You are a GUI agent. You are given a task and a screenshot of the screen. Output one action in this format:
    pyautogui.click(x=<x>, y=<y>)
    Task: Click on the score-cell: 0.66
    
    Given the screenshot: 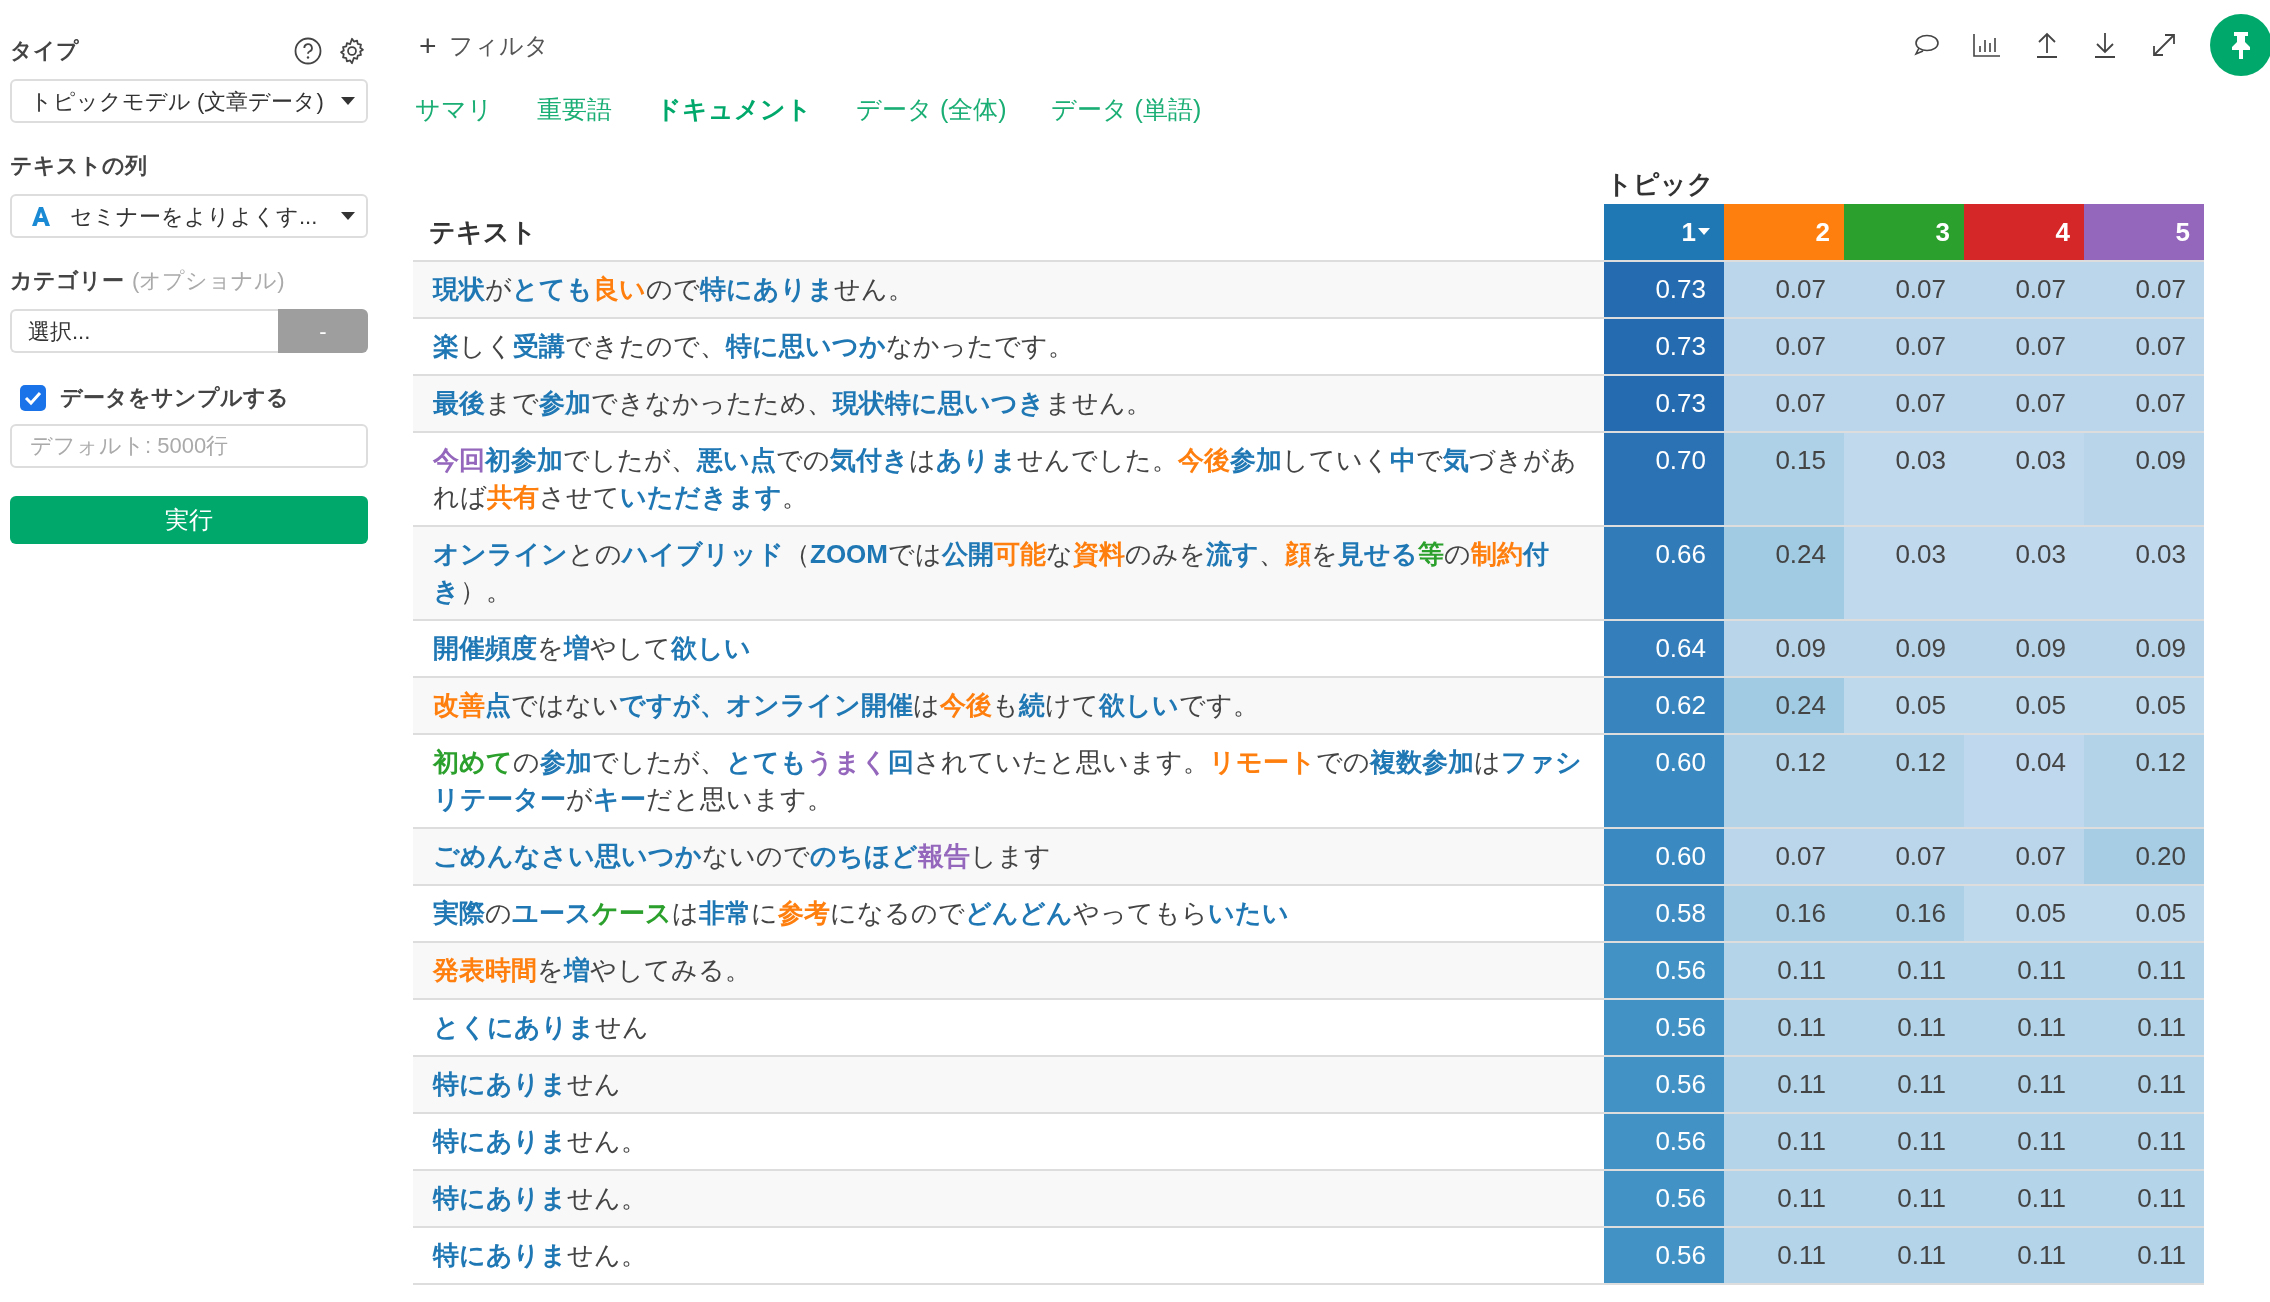 What is the action you would take?
    pyautogui.click(x=1664, y=573)
    